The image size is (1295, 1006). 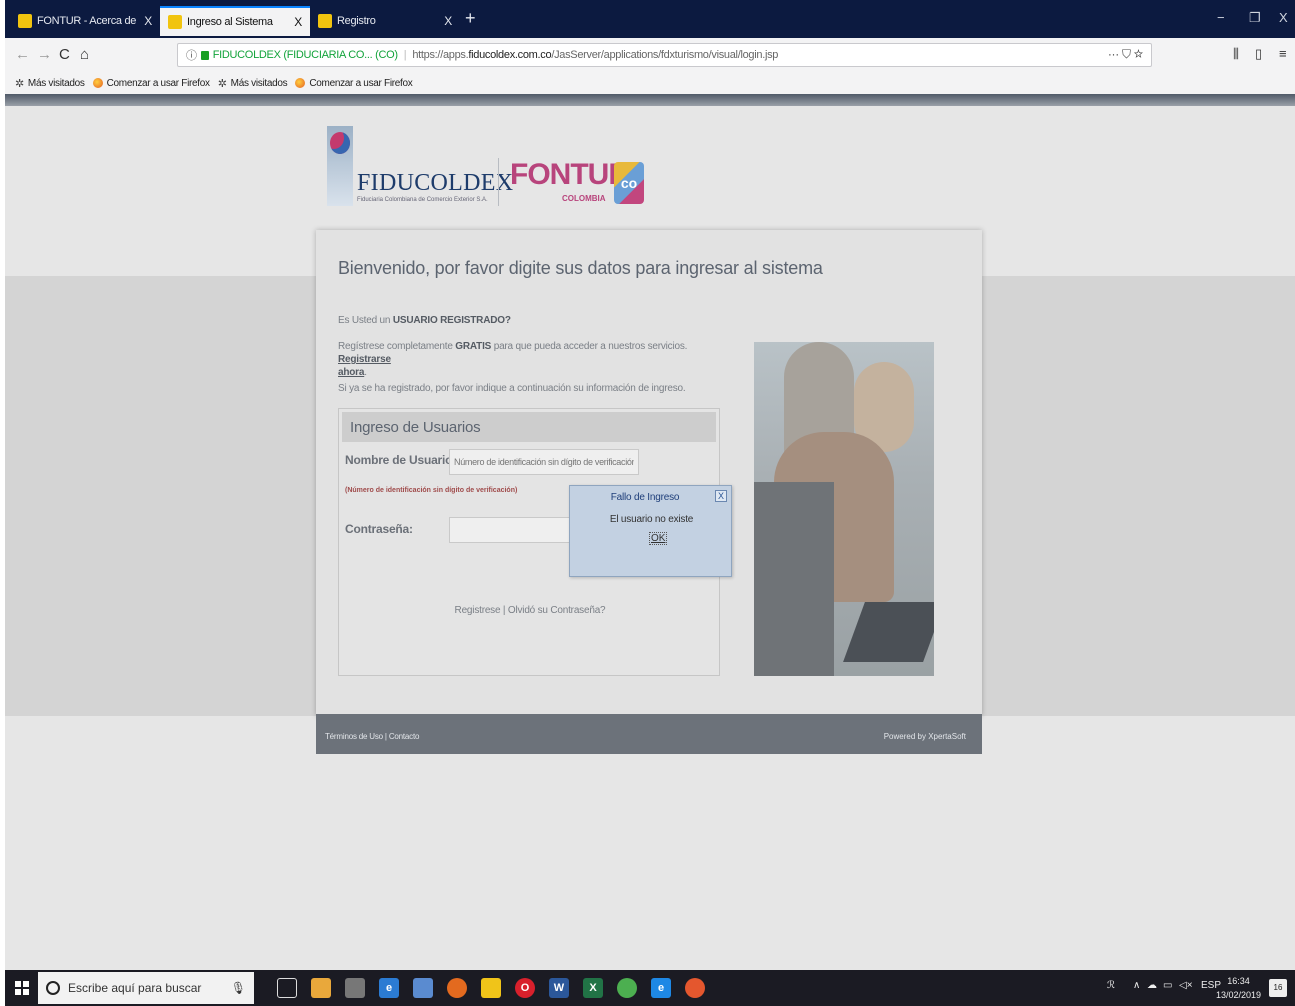 I want to click on printer-icon, so click(x=355, y=988).